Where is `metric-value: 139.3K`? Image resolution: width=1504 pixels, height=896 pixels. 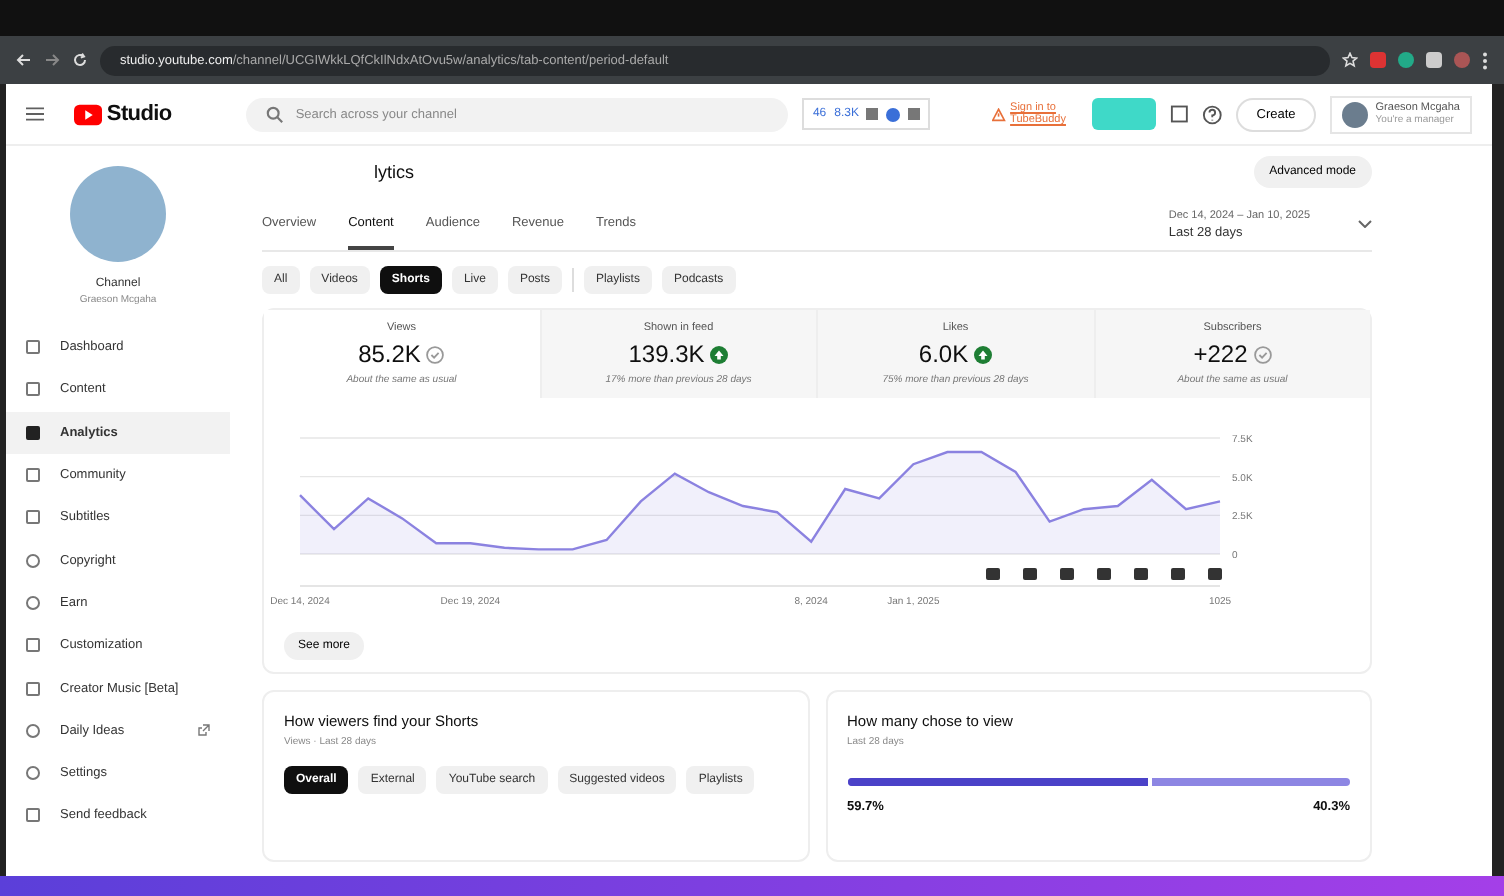
metric-value: 139.3K is located at coordinates (666, 354).